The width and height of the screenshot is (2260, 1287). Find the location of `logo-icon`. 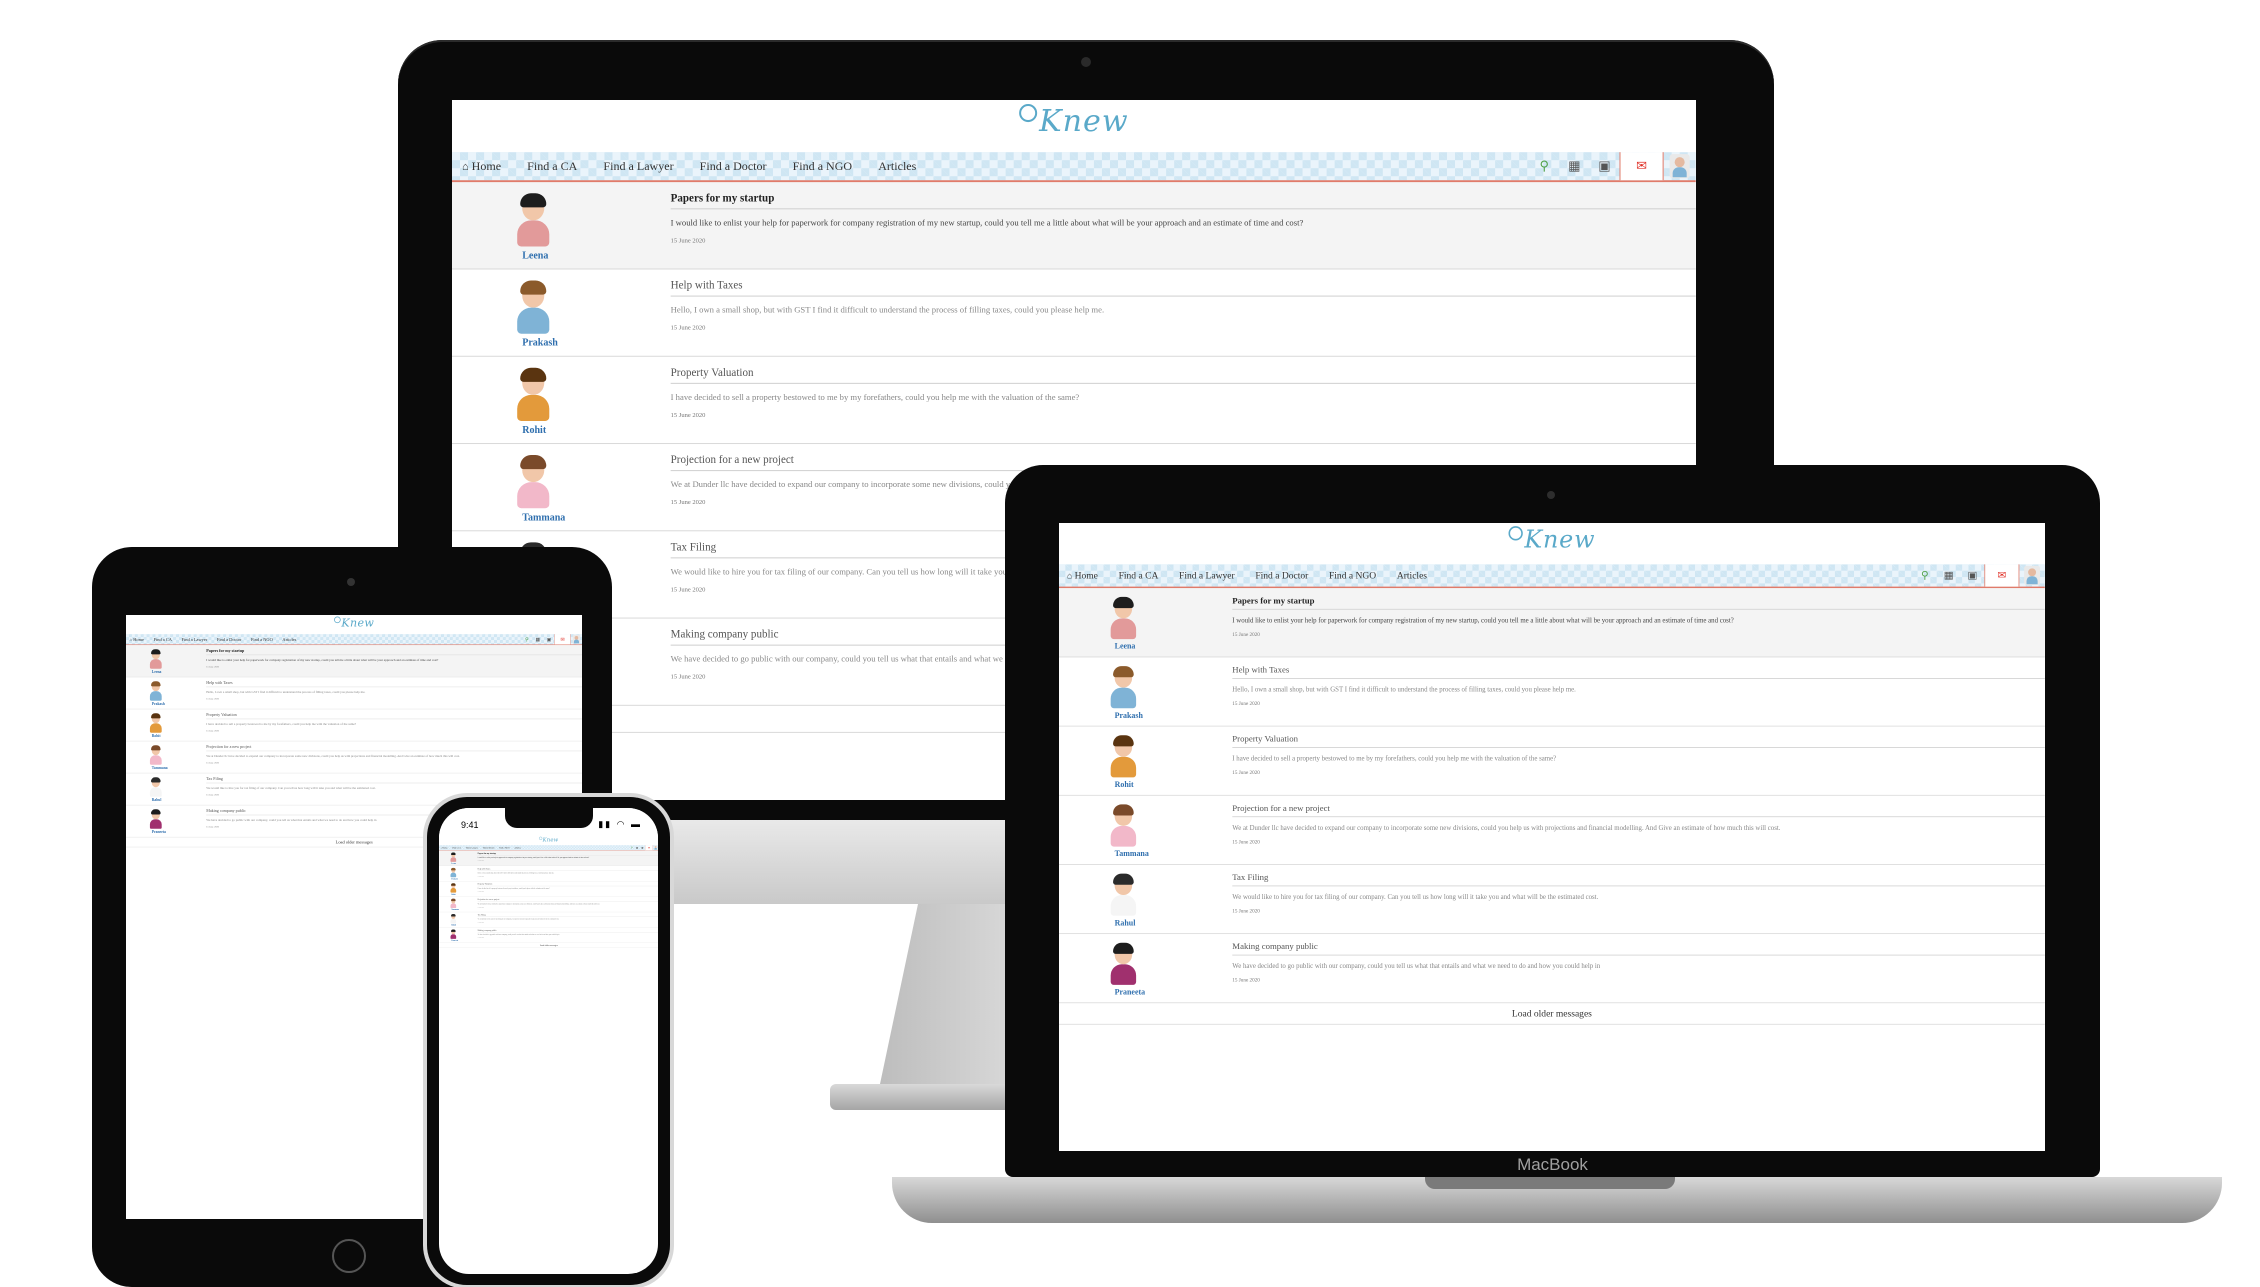

logo-icon is located at coordinates (1028, 113).